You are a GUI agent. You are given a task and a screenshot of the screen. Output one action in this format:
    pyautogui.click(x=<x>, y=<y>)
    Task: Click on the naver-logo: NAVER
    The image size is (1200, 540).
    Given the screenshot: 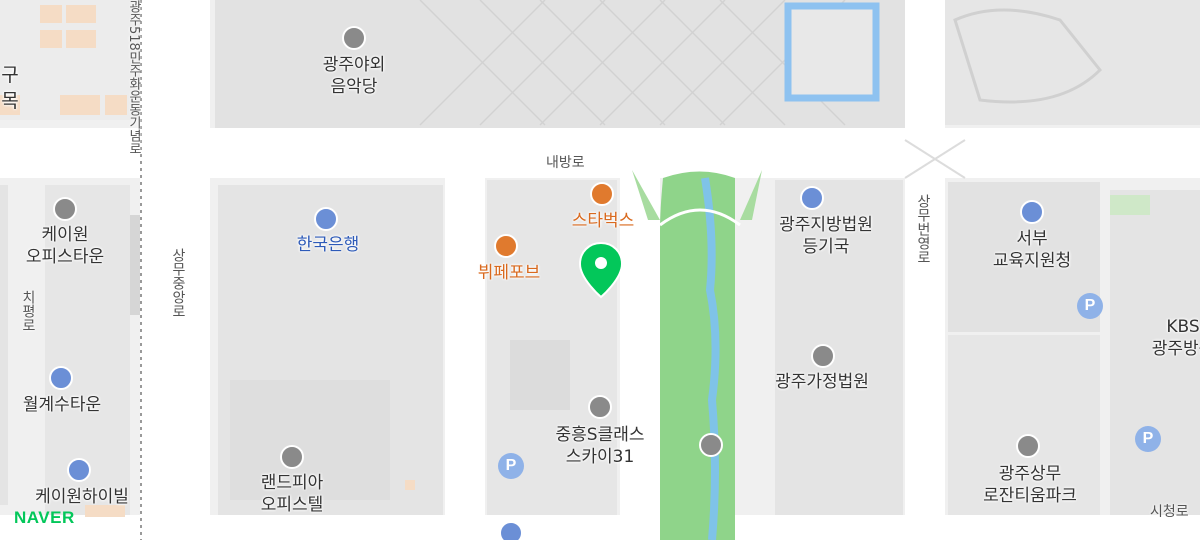 What is the action you would take?
    pyautogui.click(x=44, y=517)
    